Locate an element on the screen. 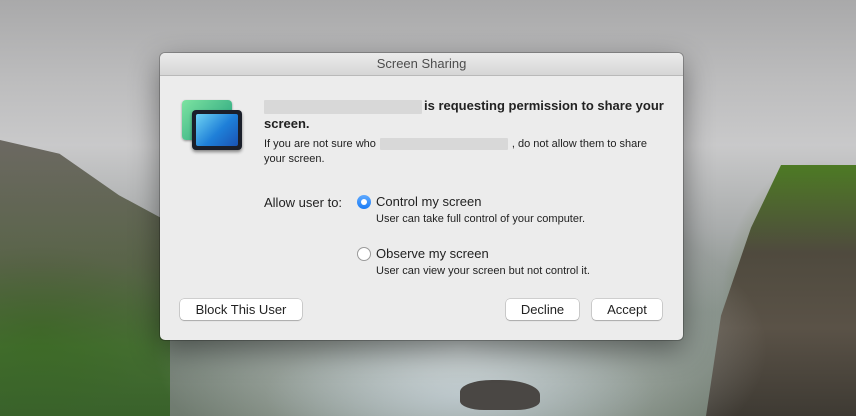  dialog-title: Screen Sharing is located at coordinates (421, 64).